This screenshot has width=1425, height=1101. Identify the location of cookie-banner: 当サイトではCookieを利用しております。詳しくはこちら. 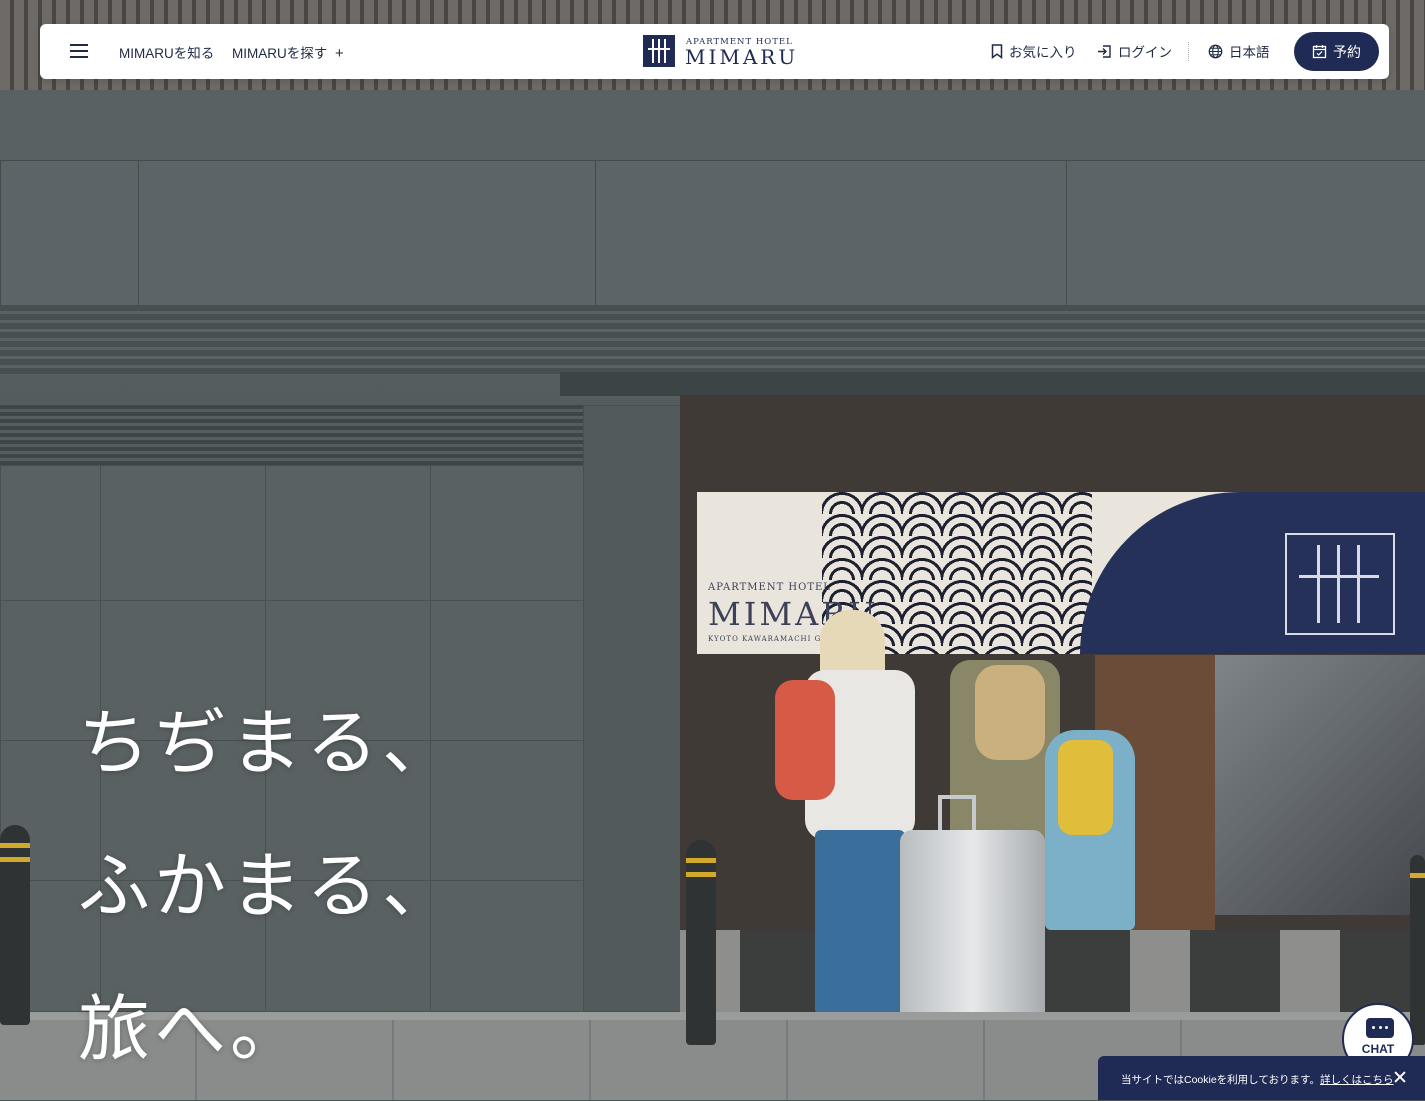
(1261, 1078).